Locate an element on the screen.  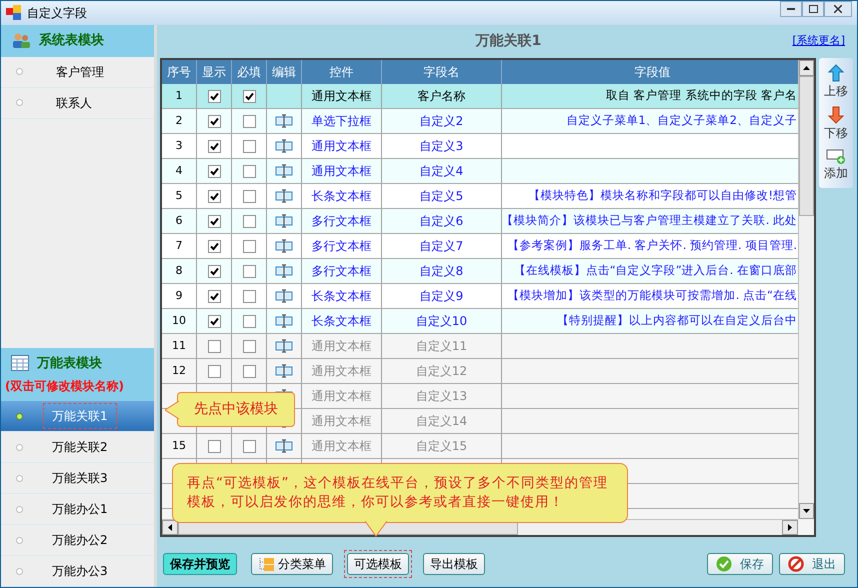
control-type: 通用文本框 is located at coordinates (342, 446).